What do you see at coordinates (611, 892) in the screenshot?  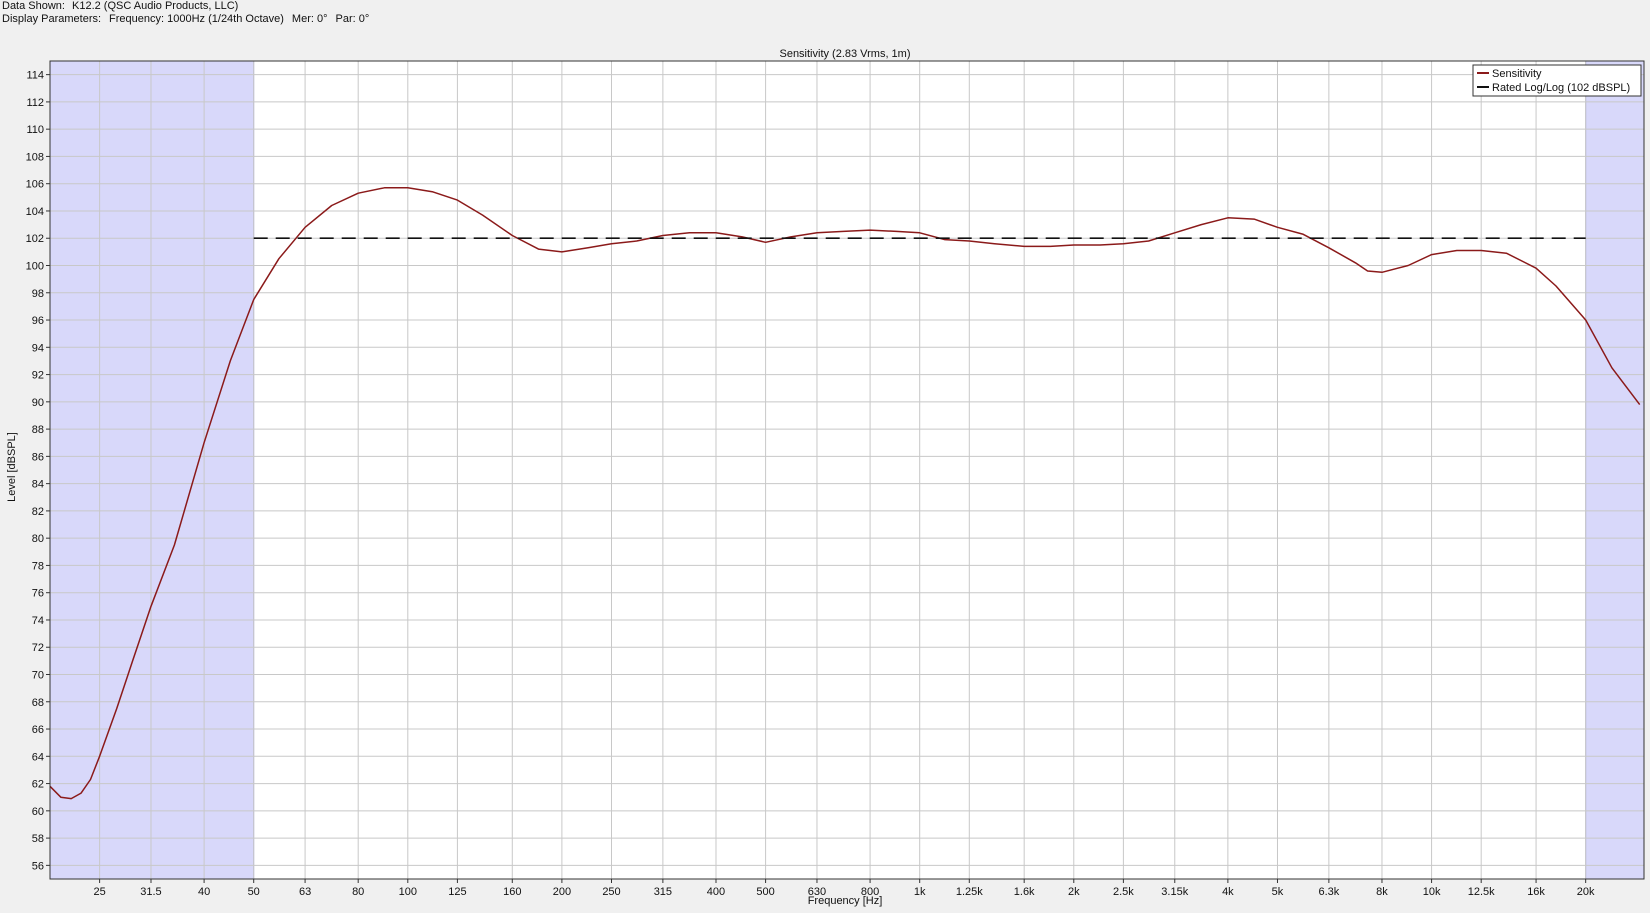 I see `x-tick-label-250: 250` at bounding box center [611, 892].